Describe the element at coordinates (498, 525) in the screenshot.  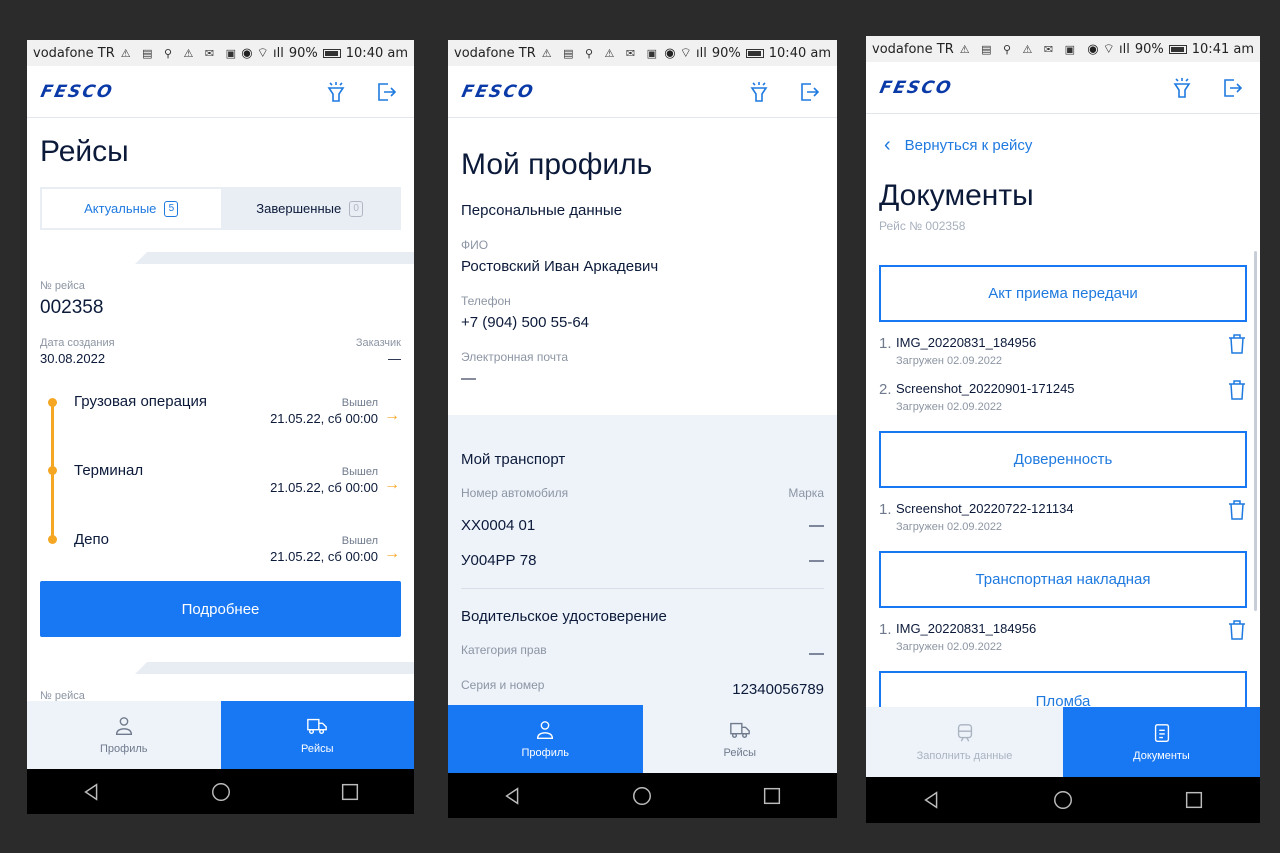
I see `vehicle-plate: ХХ0004 01` at that location.